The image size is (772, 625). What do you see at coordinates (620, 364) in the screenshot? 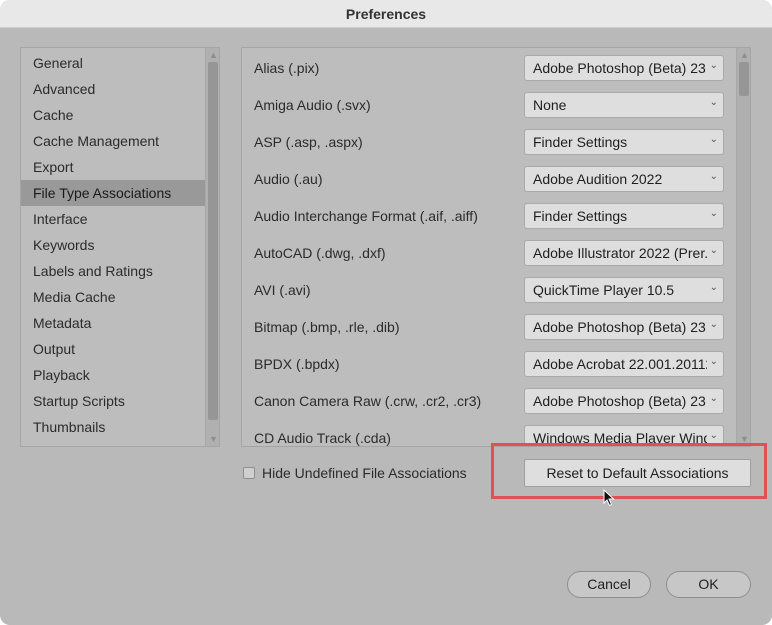
I see `application-value: Adobe Acrobat 22.001.20112` at bounding box center [620, 364].